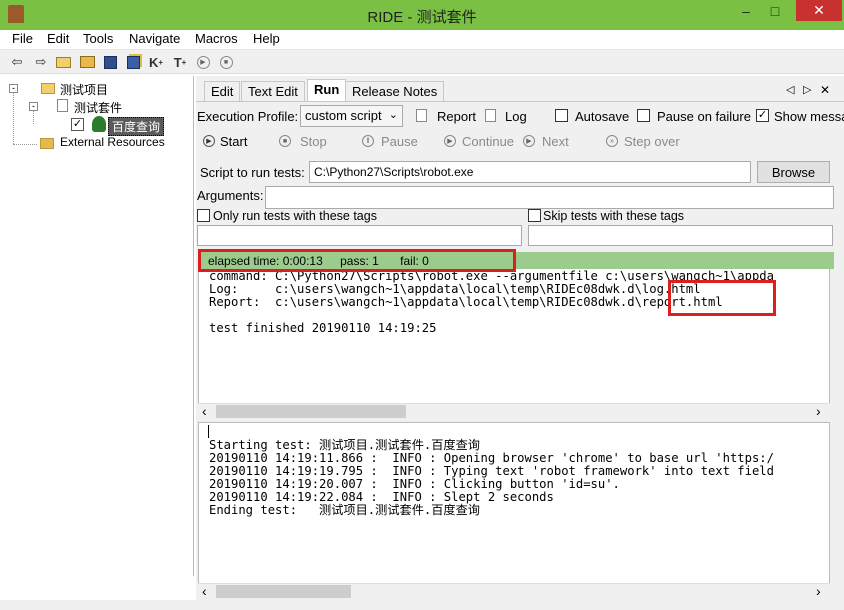 This screenshot has height=610, width=844. What do you see at coordinates (561, 115) in the screenshot?
I see `autosave-checkbox` at bounding box center [561, 115].